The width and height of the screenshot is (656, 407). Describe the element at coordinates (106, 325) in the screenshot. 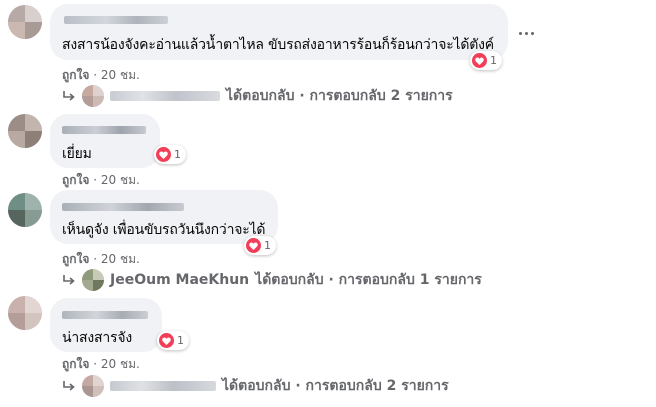

I see `comment-bubble: น่าสงสารจัง` at that location.